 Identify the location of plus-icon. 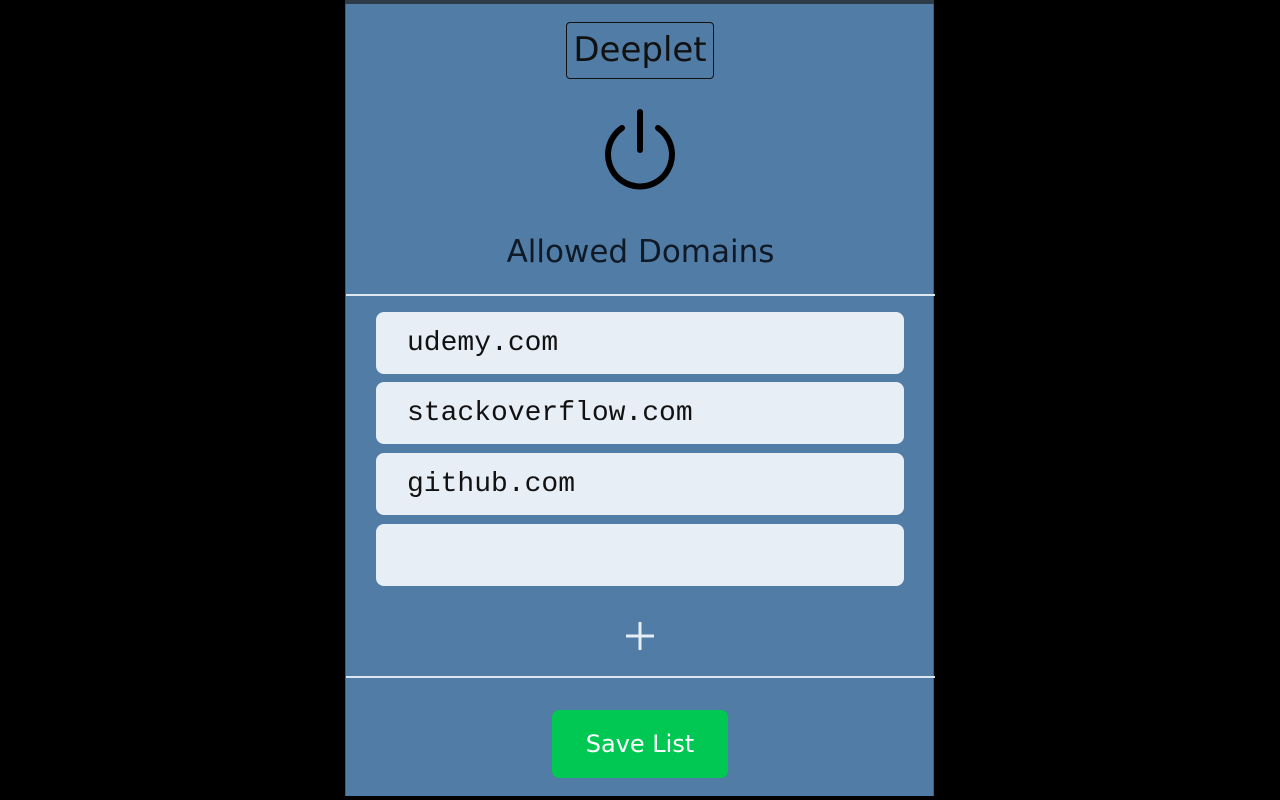
(640, 636).